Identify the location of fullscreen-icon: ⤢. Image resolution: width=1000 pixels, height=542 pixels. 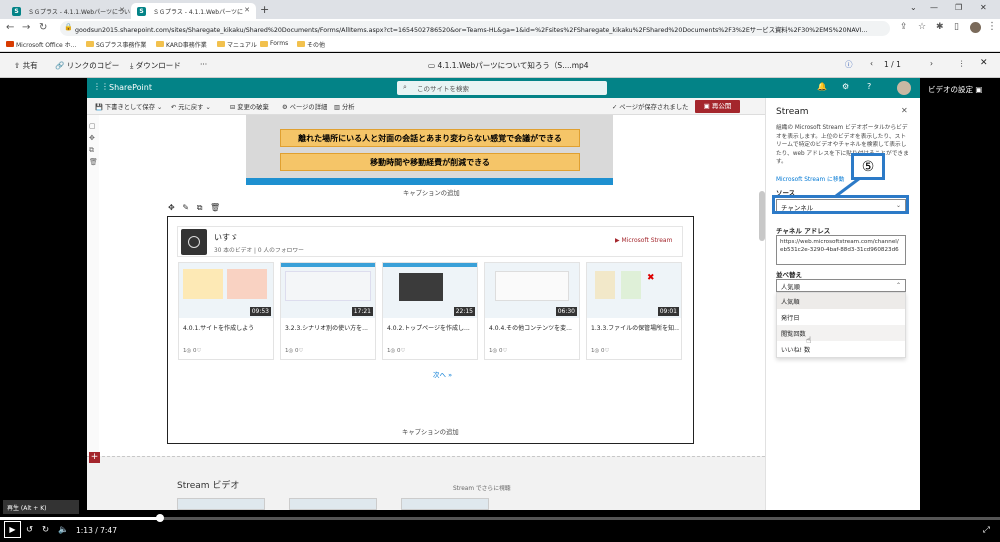
(986, 530).